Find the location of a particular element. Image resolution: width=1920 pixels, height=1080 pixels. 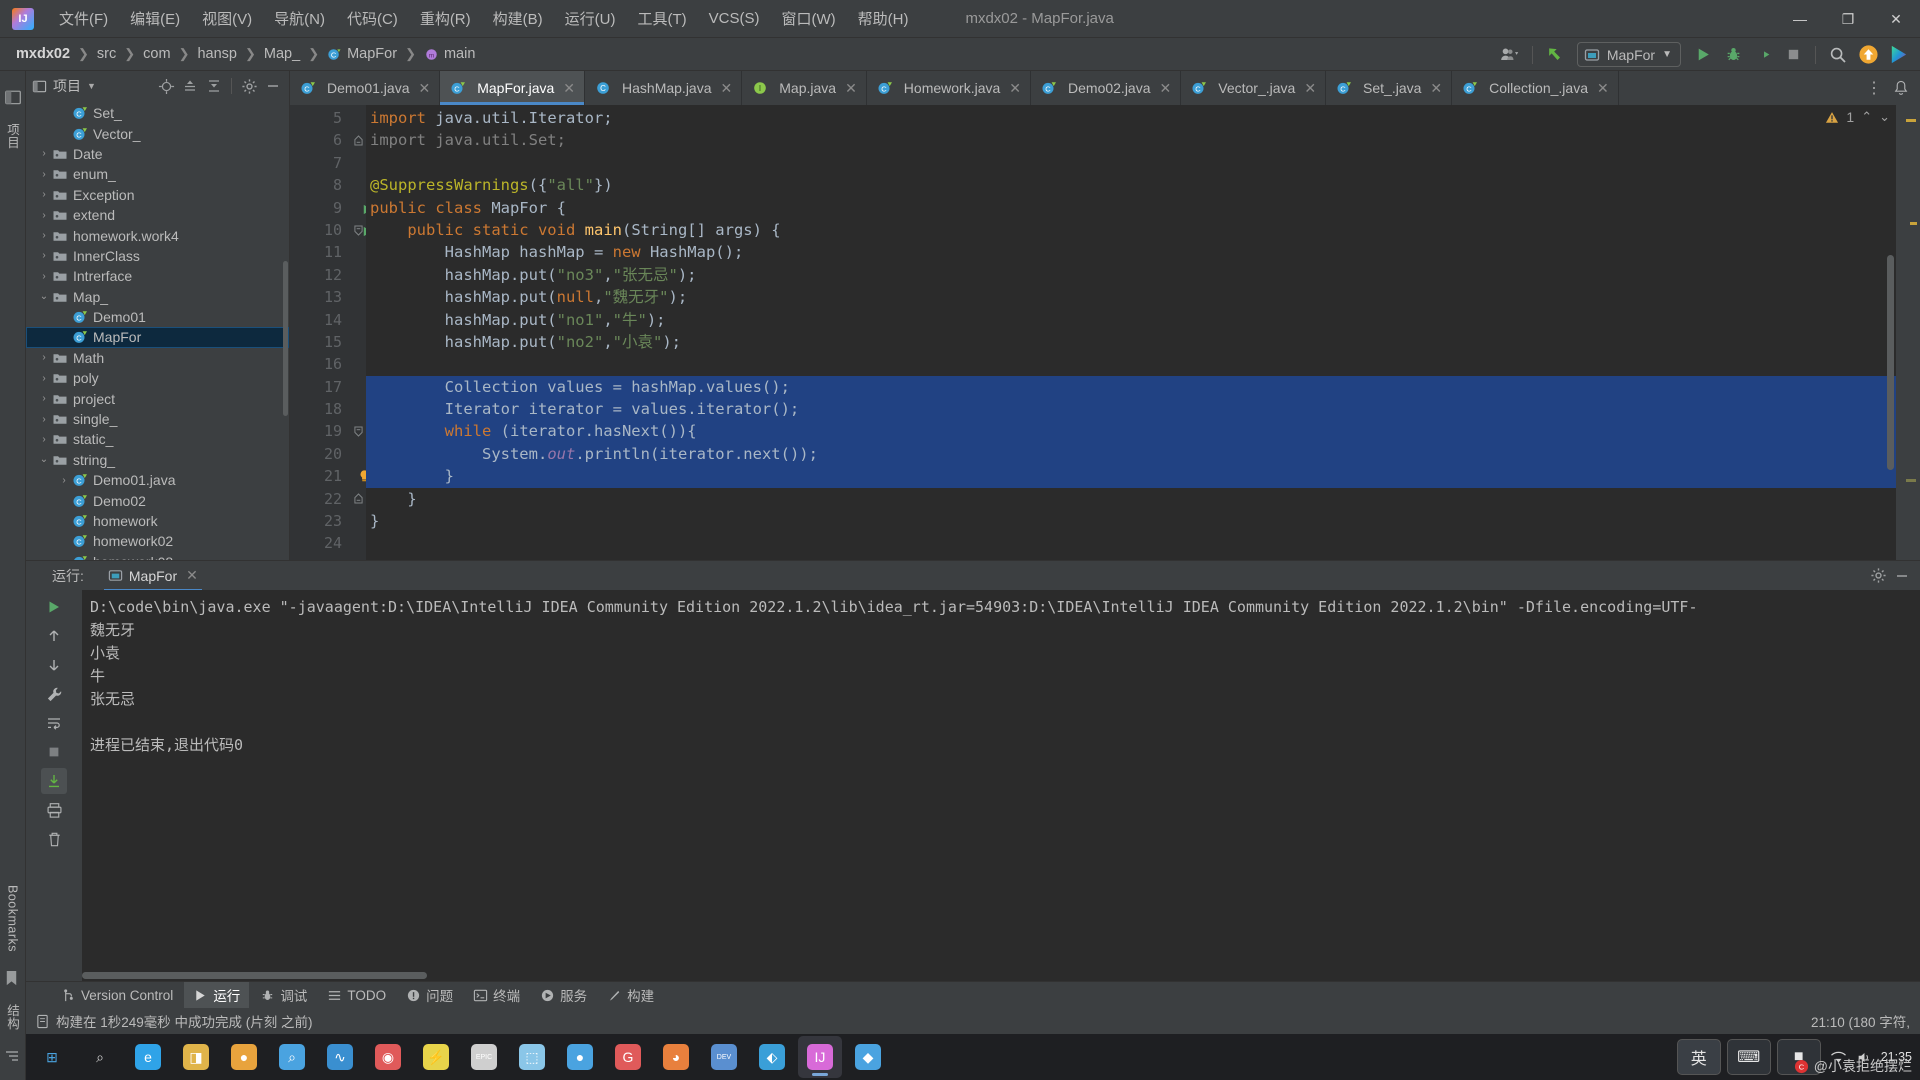

debug-button is located at coordinates (1733, 55).